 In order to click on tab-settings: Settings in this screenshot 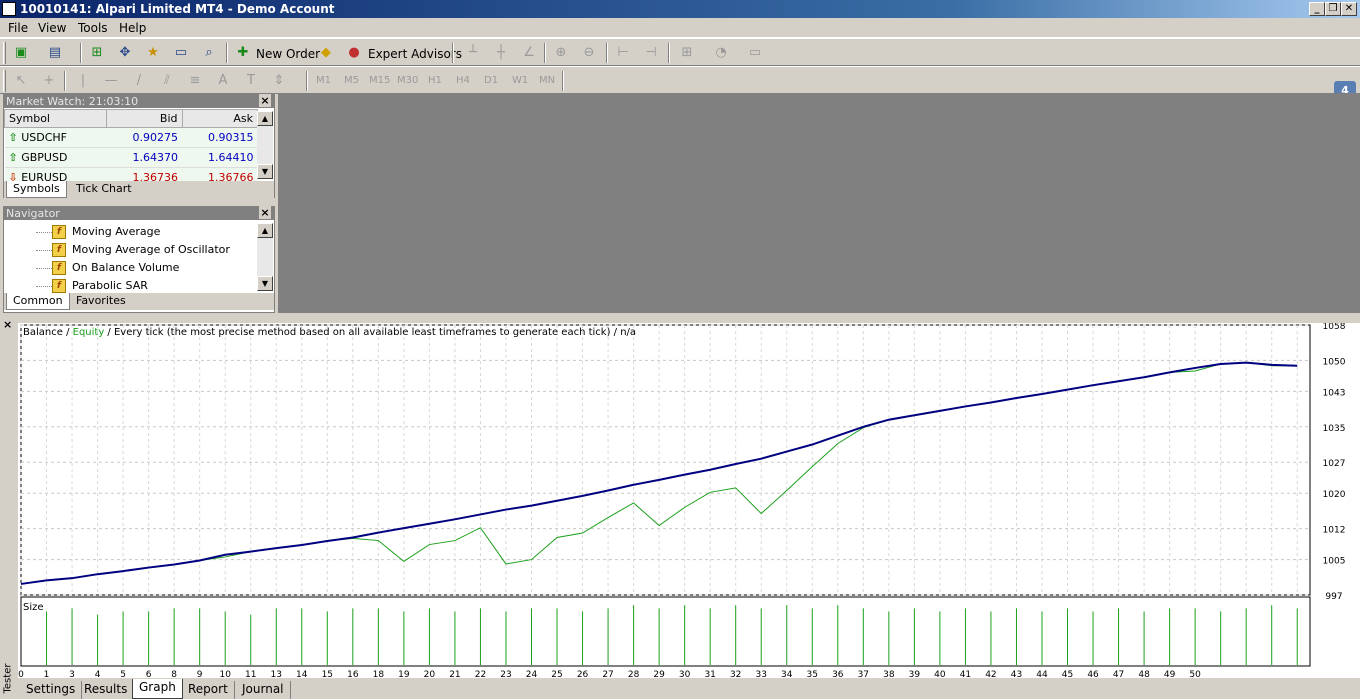, I will do `click(51, 690)`.